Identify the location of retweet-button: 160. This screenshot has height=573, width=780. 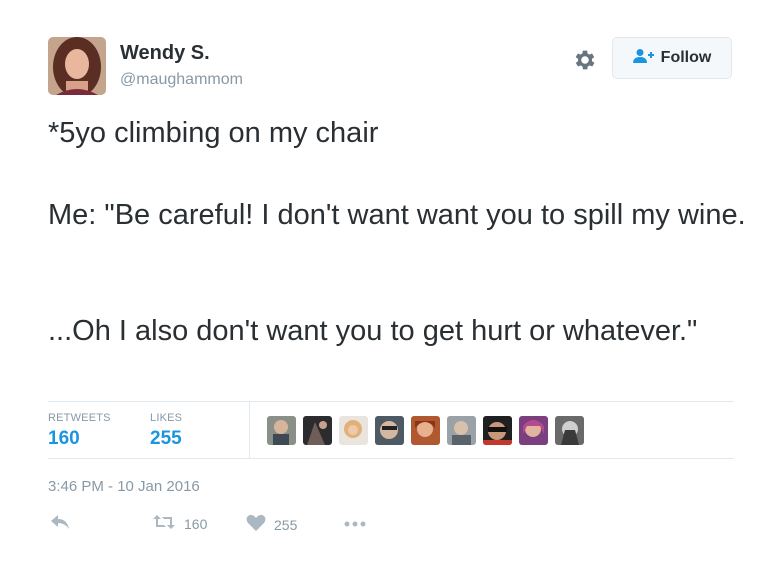
(179, 523).